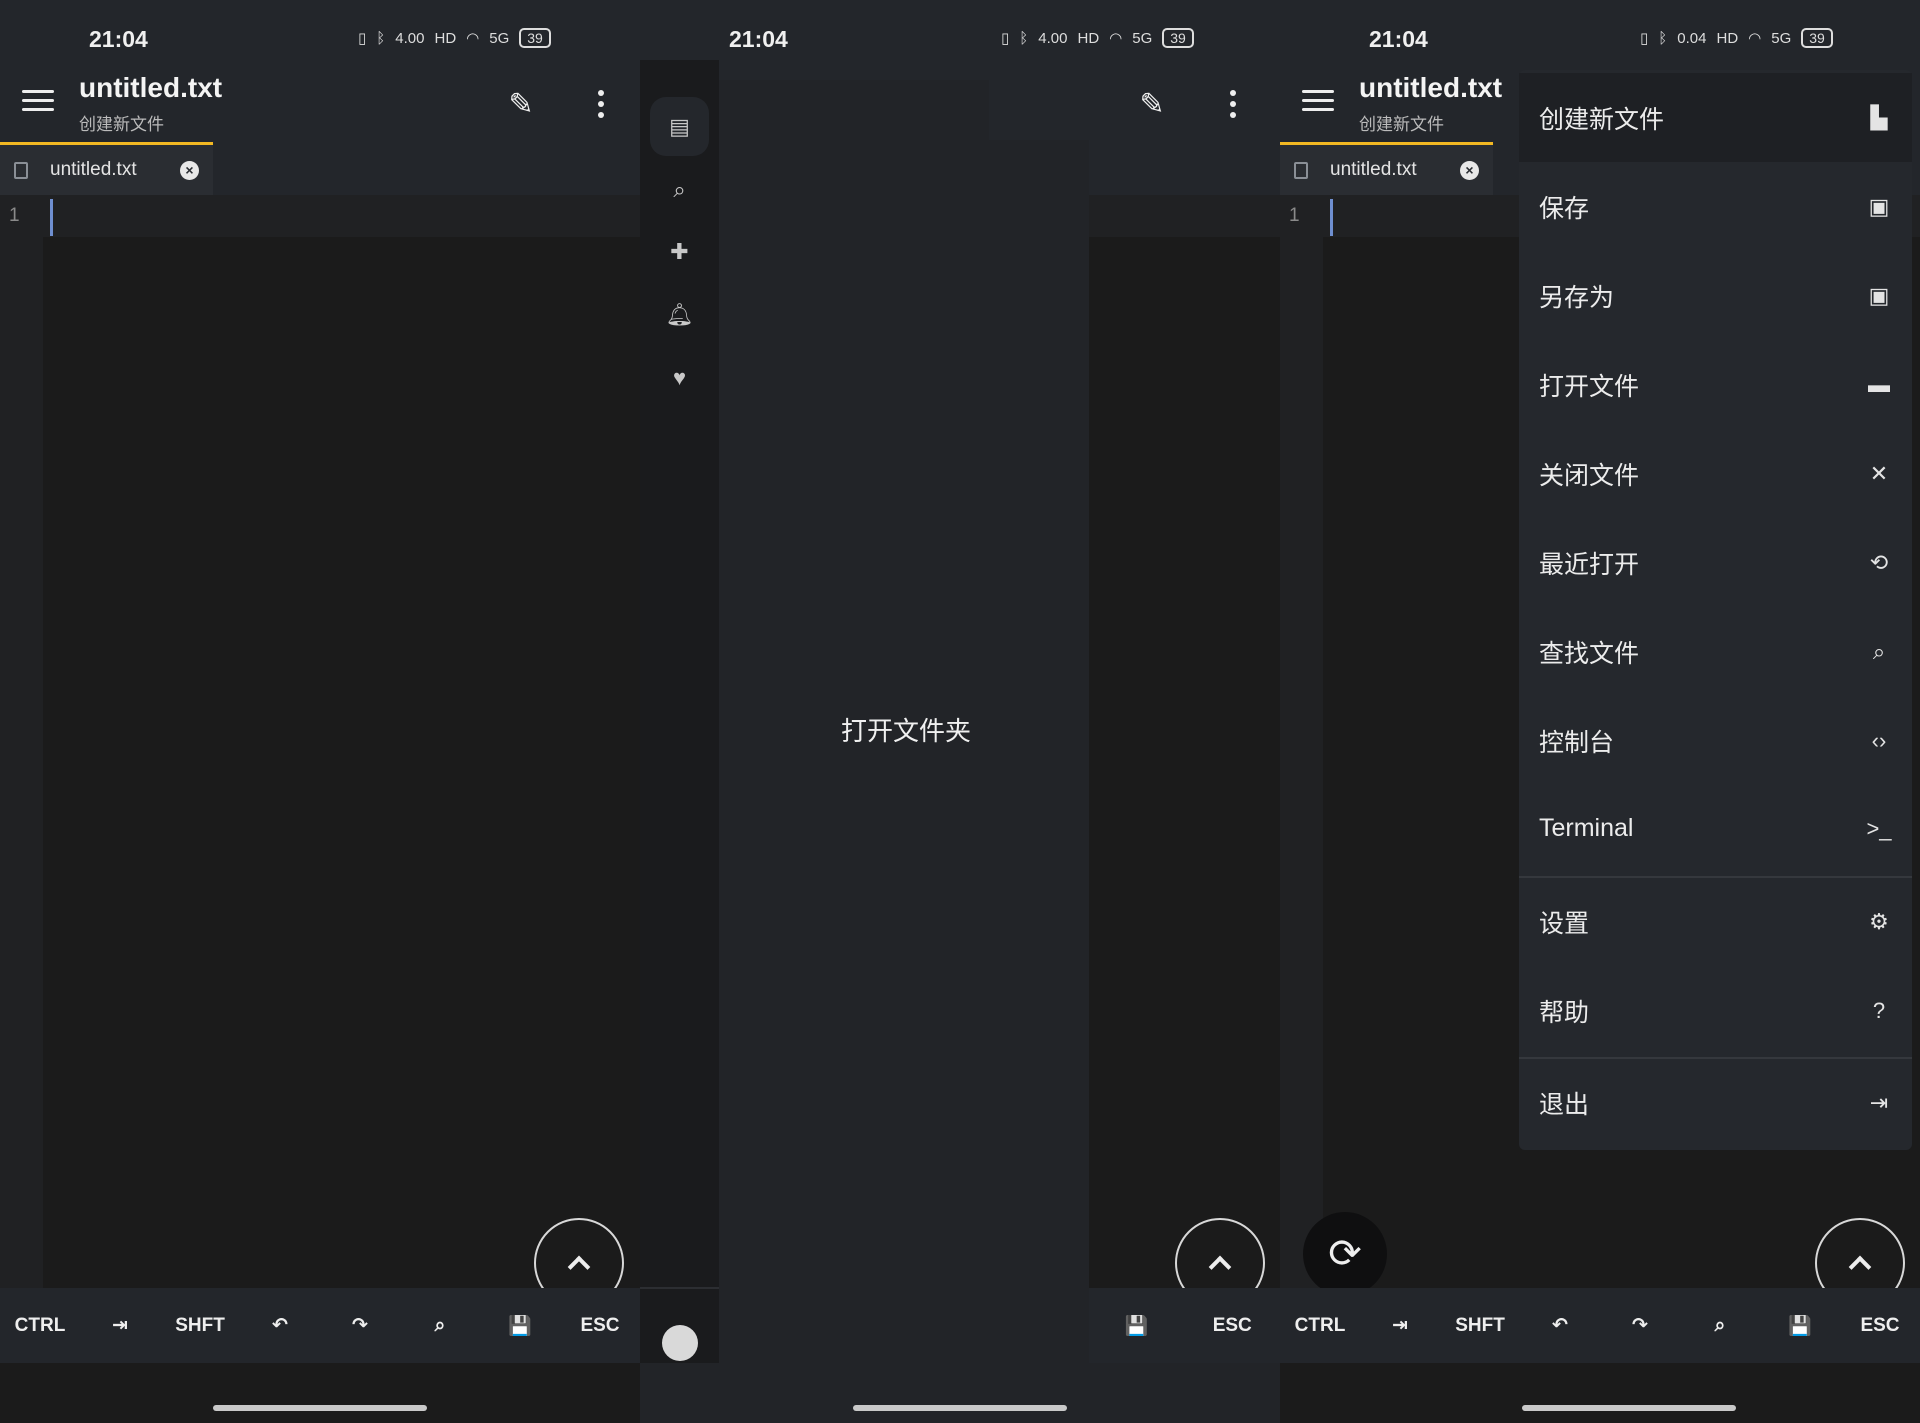 Image resolution: width=1920 pixels, height=1423 pixels. I want to click on file-tabs-partial, so click(1184, 167).